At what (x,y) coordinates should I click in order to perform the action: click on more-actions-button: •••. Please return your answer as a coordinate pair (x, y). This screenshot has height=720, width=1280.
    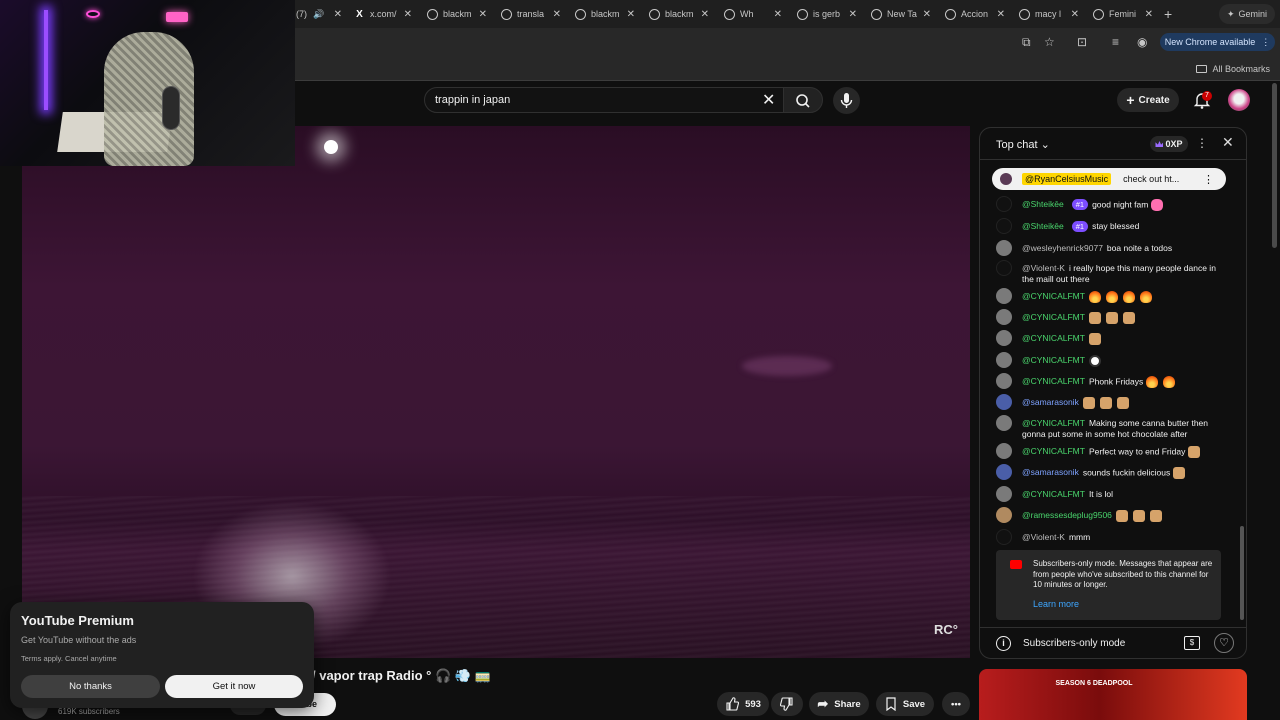
    Looking at the image, I should click on (956, 704).